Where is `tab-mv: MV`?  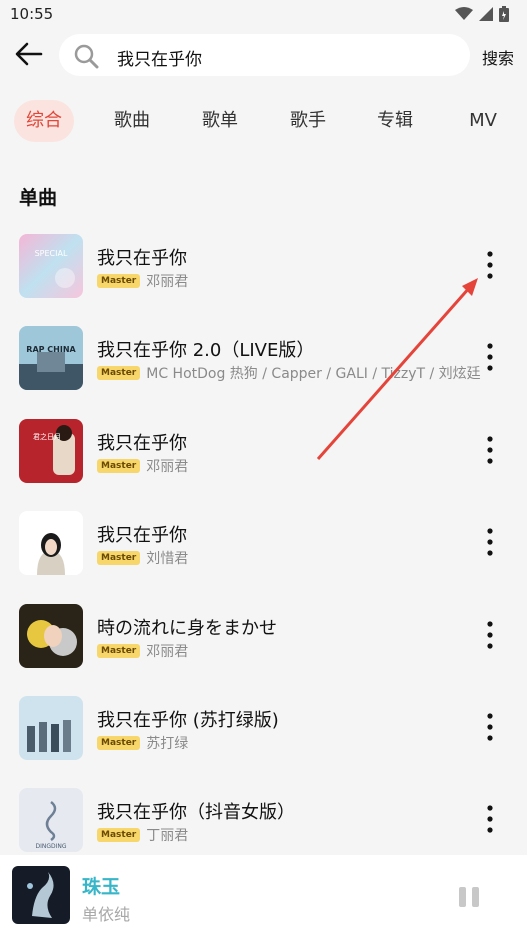
tab-mv: MV is located at coordinates (483, 121).